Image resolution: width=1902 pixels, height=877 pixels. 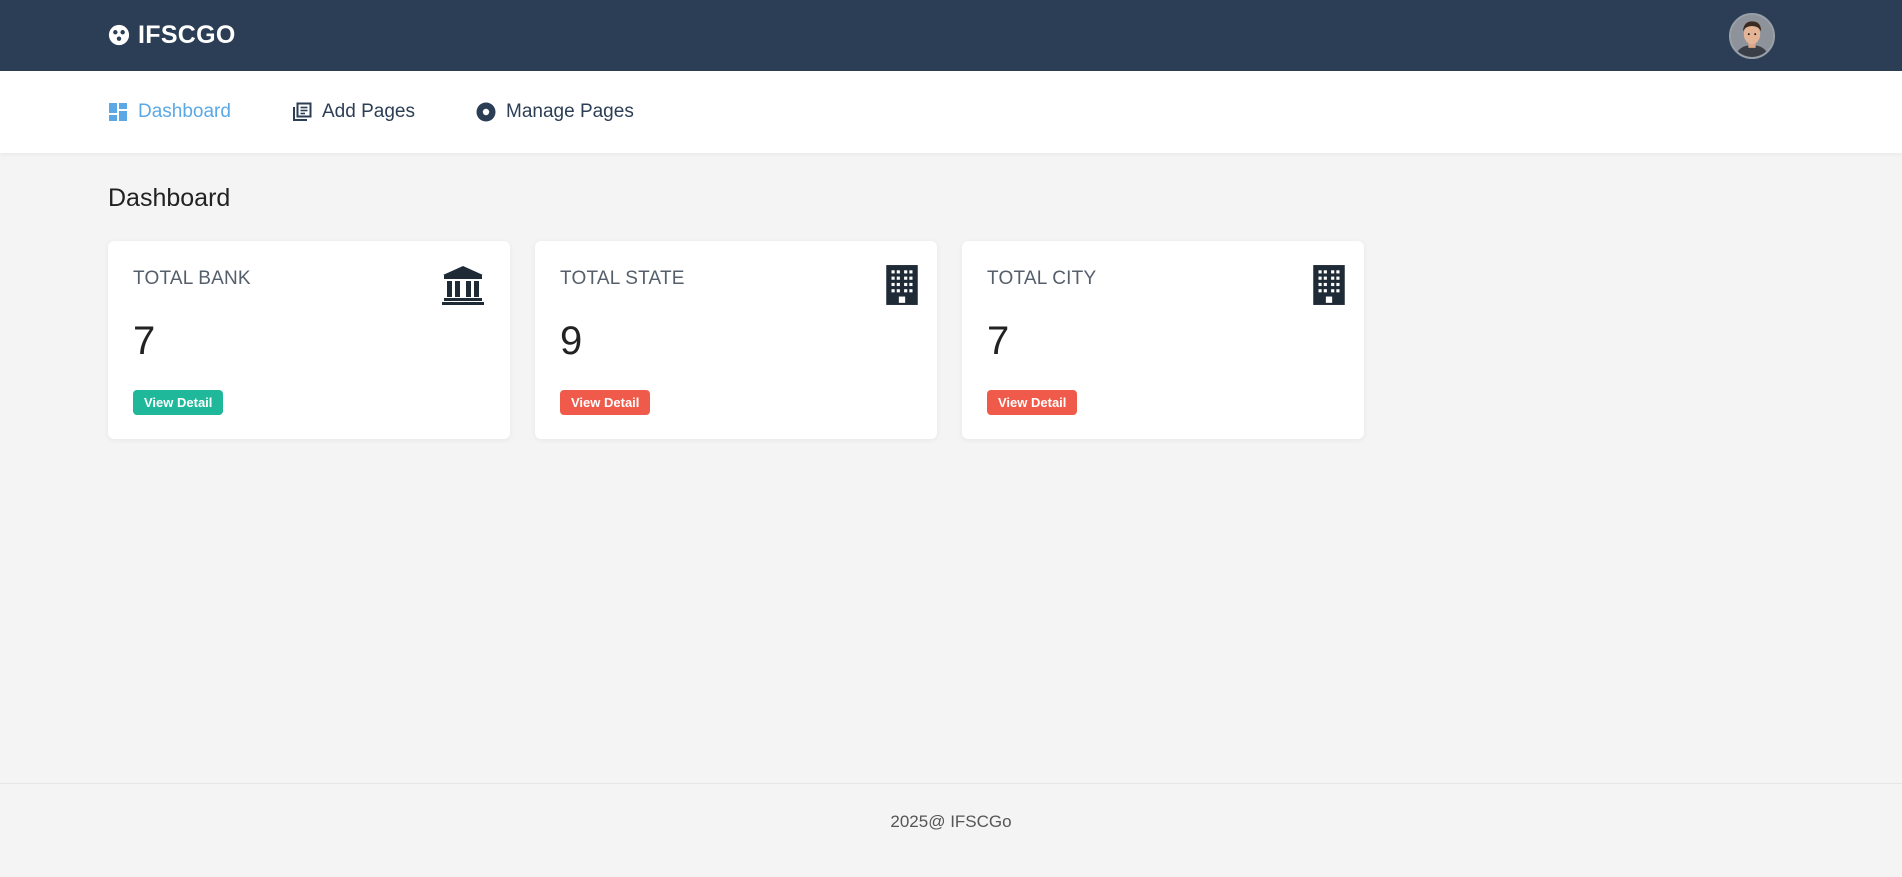 What do you see at coordinates (951, 112) in the screenshot?
I see `main-nav: Dashboard Add Pages Manage Pages` at bounding box center [951, 112].